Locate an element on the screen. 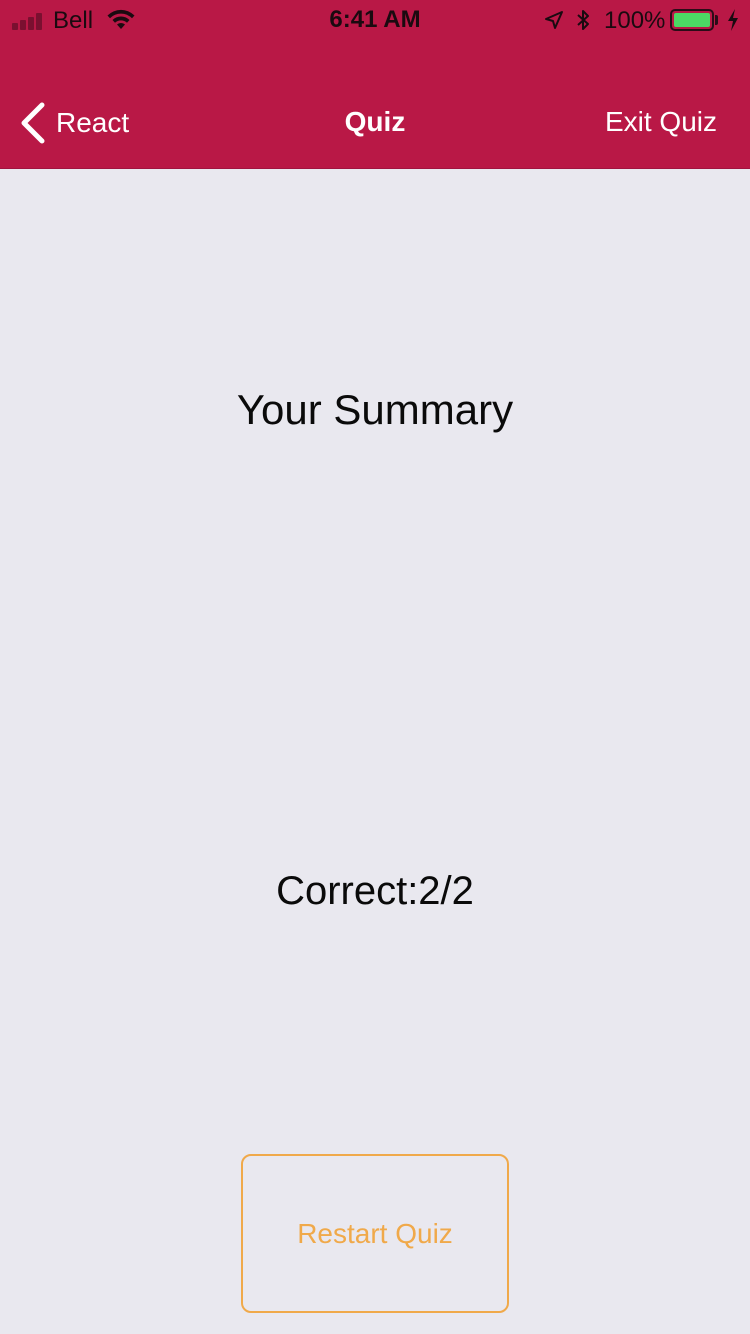 The width and height of the screenshot is (750, 1334). back-button: React is located at coordinates (73, 123).